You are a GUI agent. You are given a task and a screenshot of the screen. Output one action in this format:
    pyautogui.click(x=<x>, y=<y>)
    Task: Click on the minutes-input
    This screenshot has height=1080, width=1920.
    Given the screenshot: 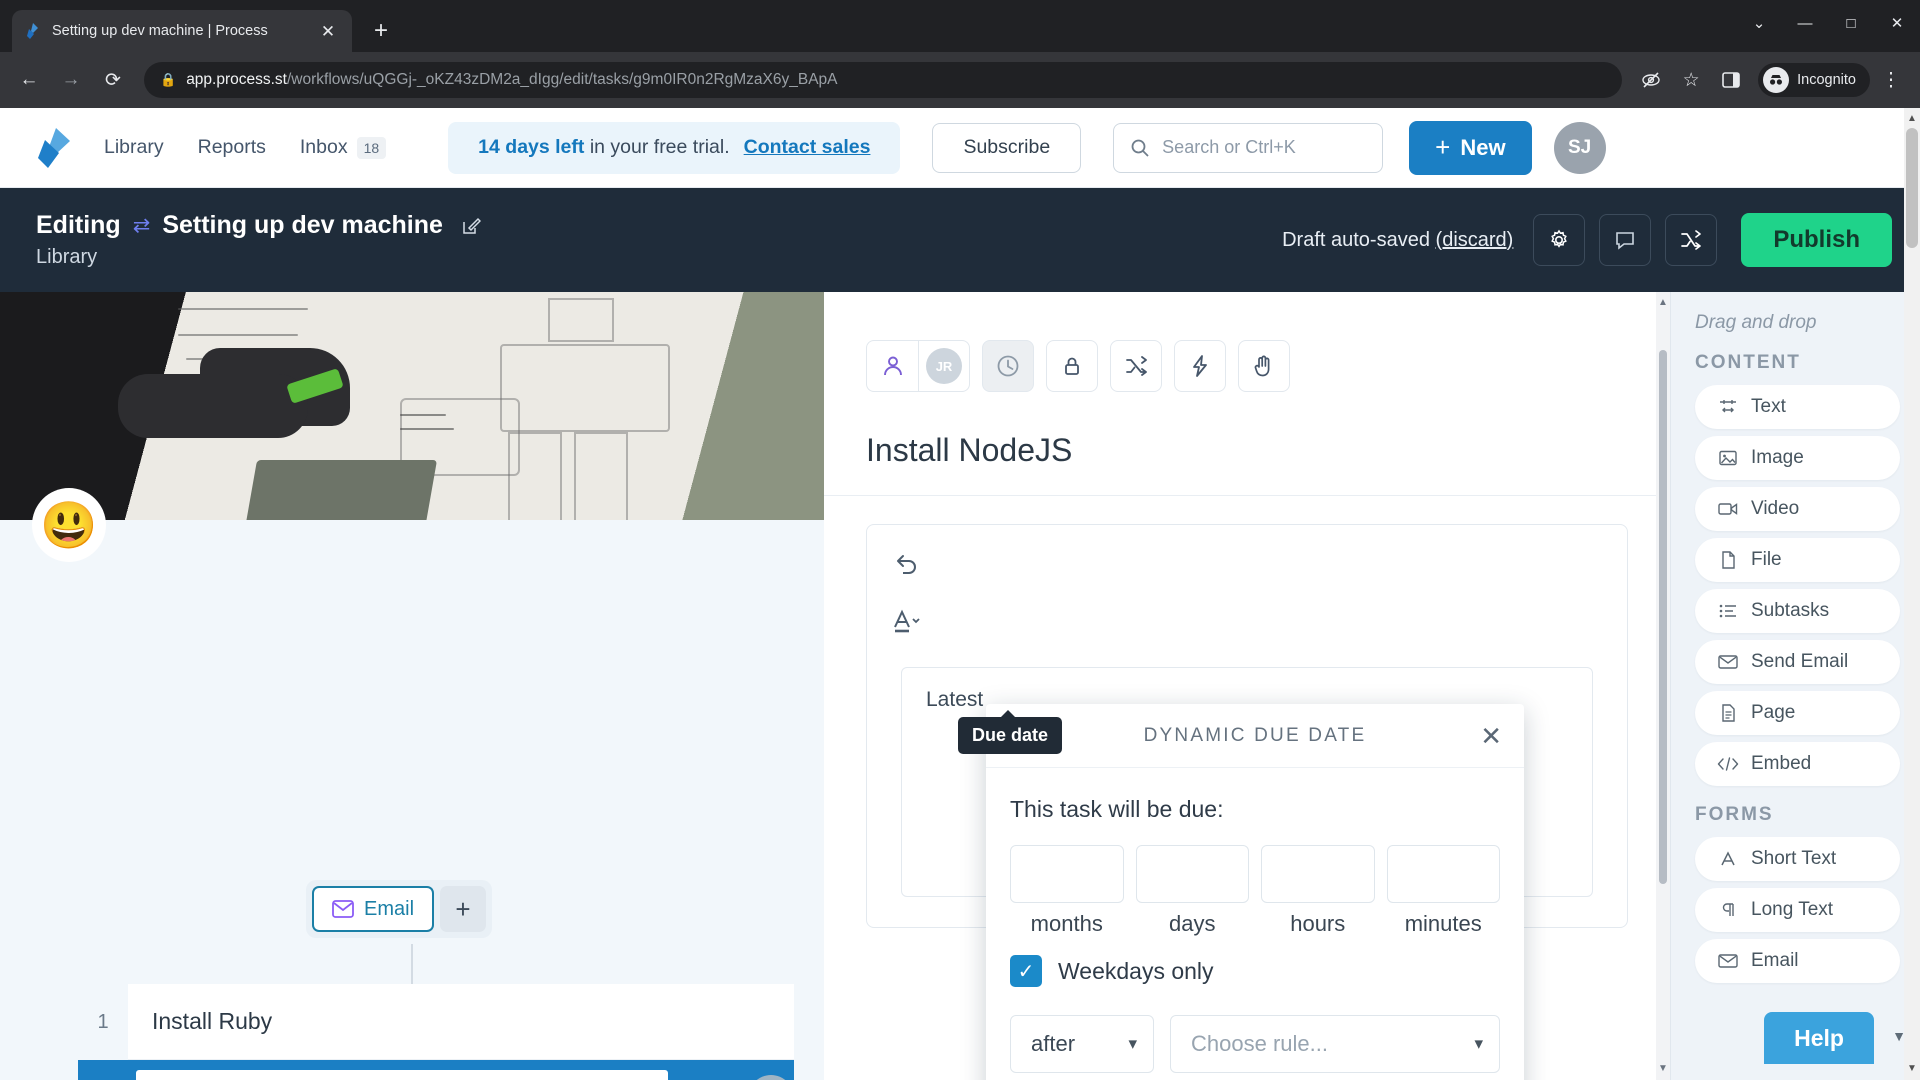 What is the action you would take?
    pyautogui.click(x=1443, y=874)
    